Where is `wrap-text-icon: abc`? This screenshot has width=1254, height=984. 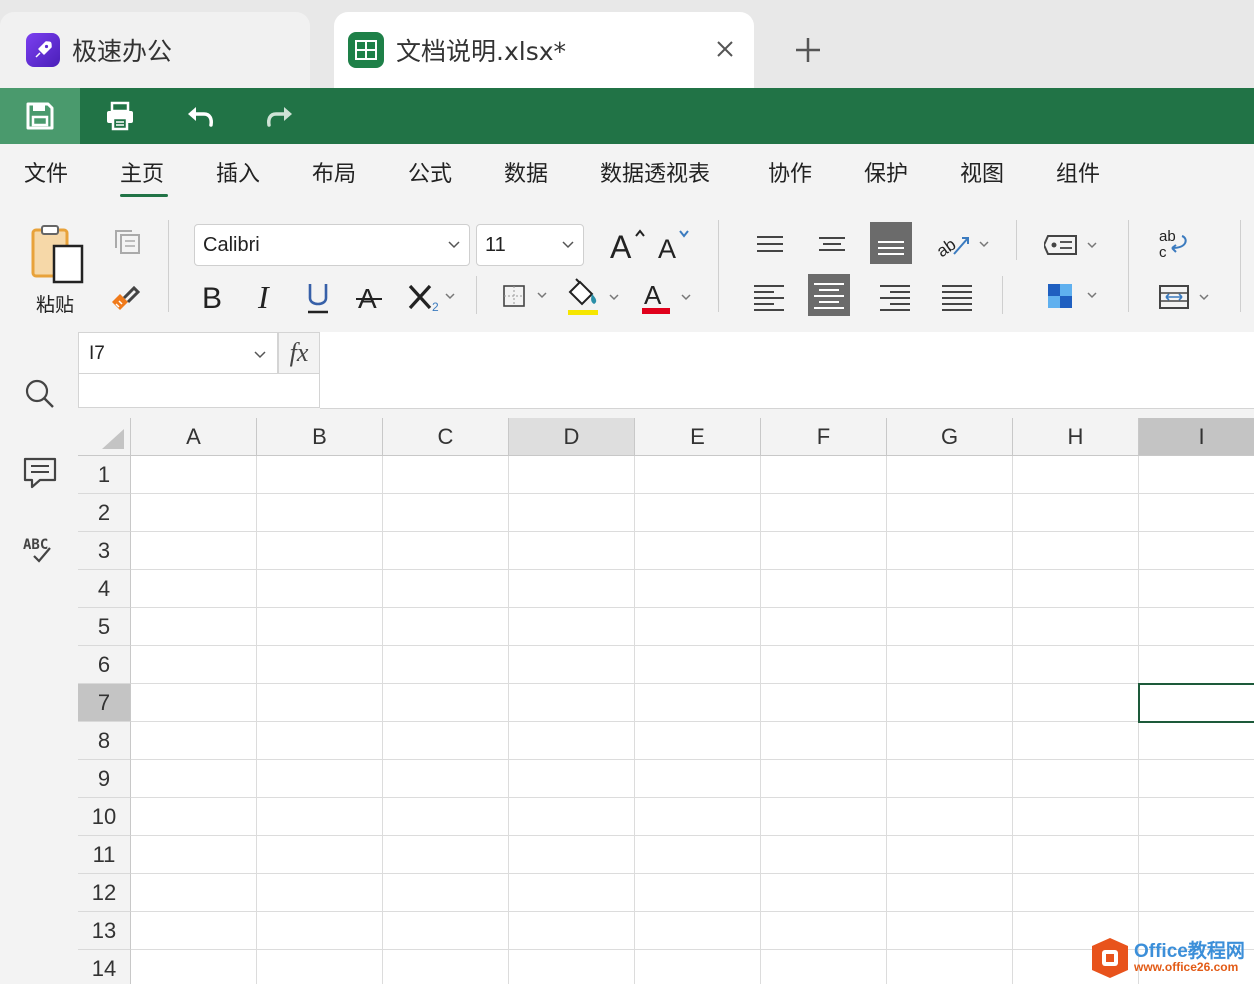
wrap-text-icon: abc is located at coordinates (1173, 244).